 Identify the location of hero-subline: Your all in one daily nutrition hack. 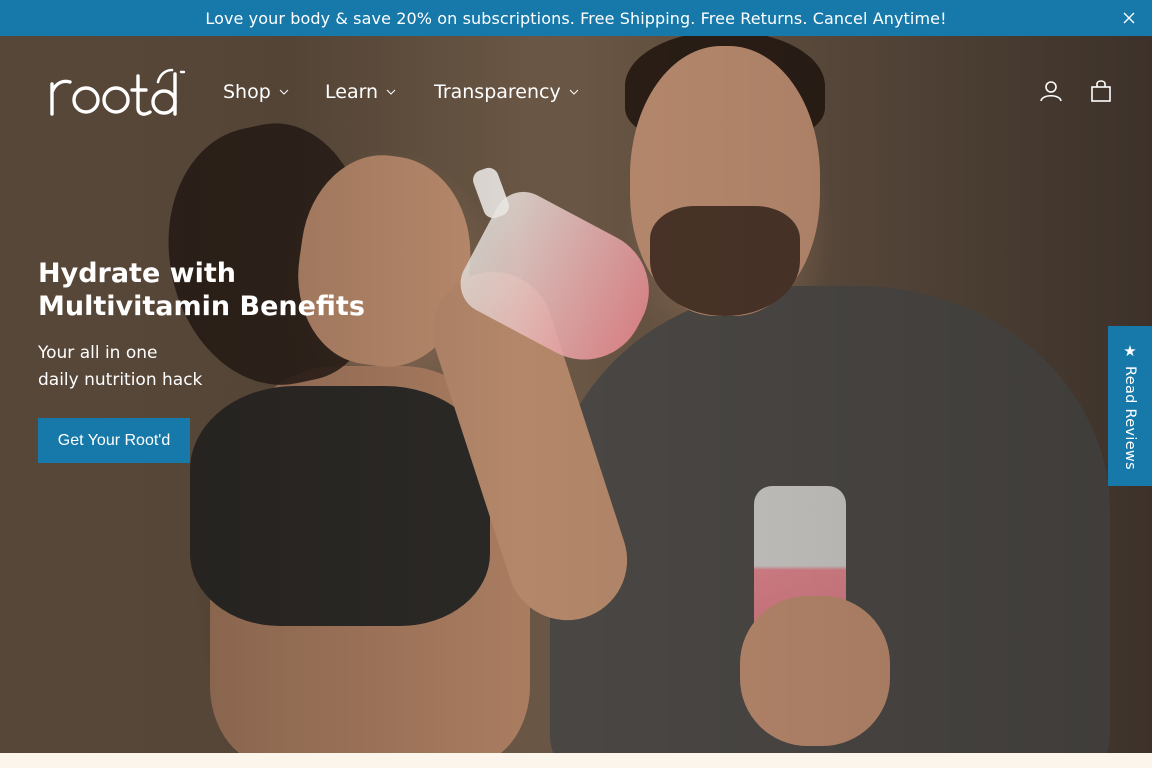
(120, 366).